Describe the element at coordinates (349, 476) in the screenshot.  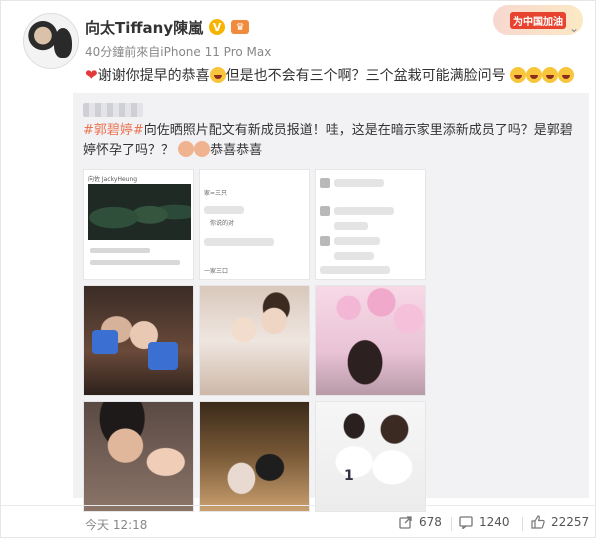
I see `jersey-number: 1` at that location.